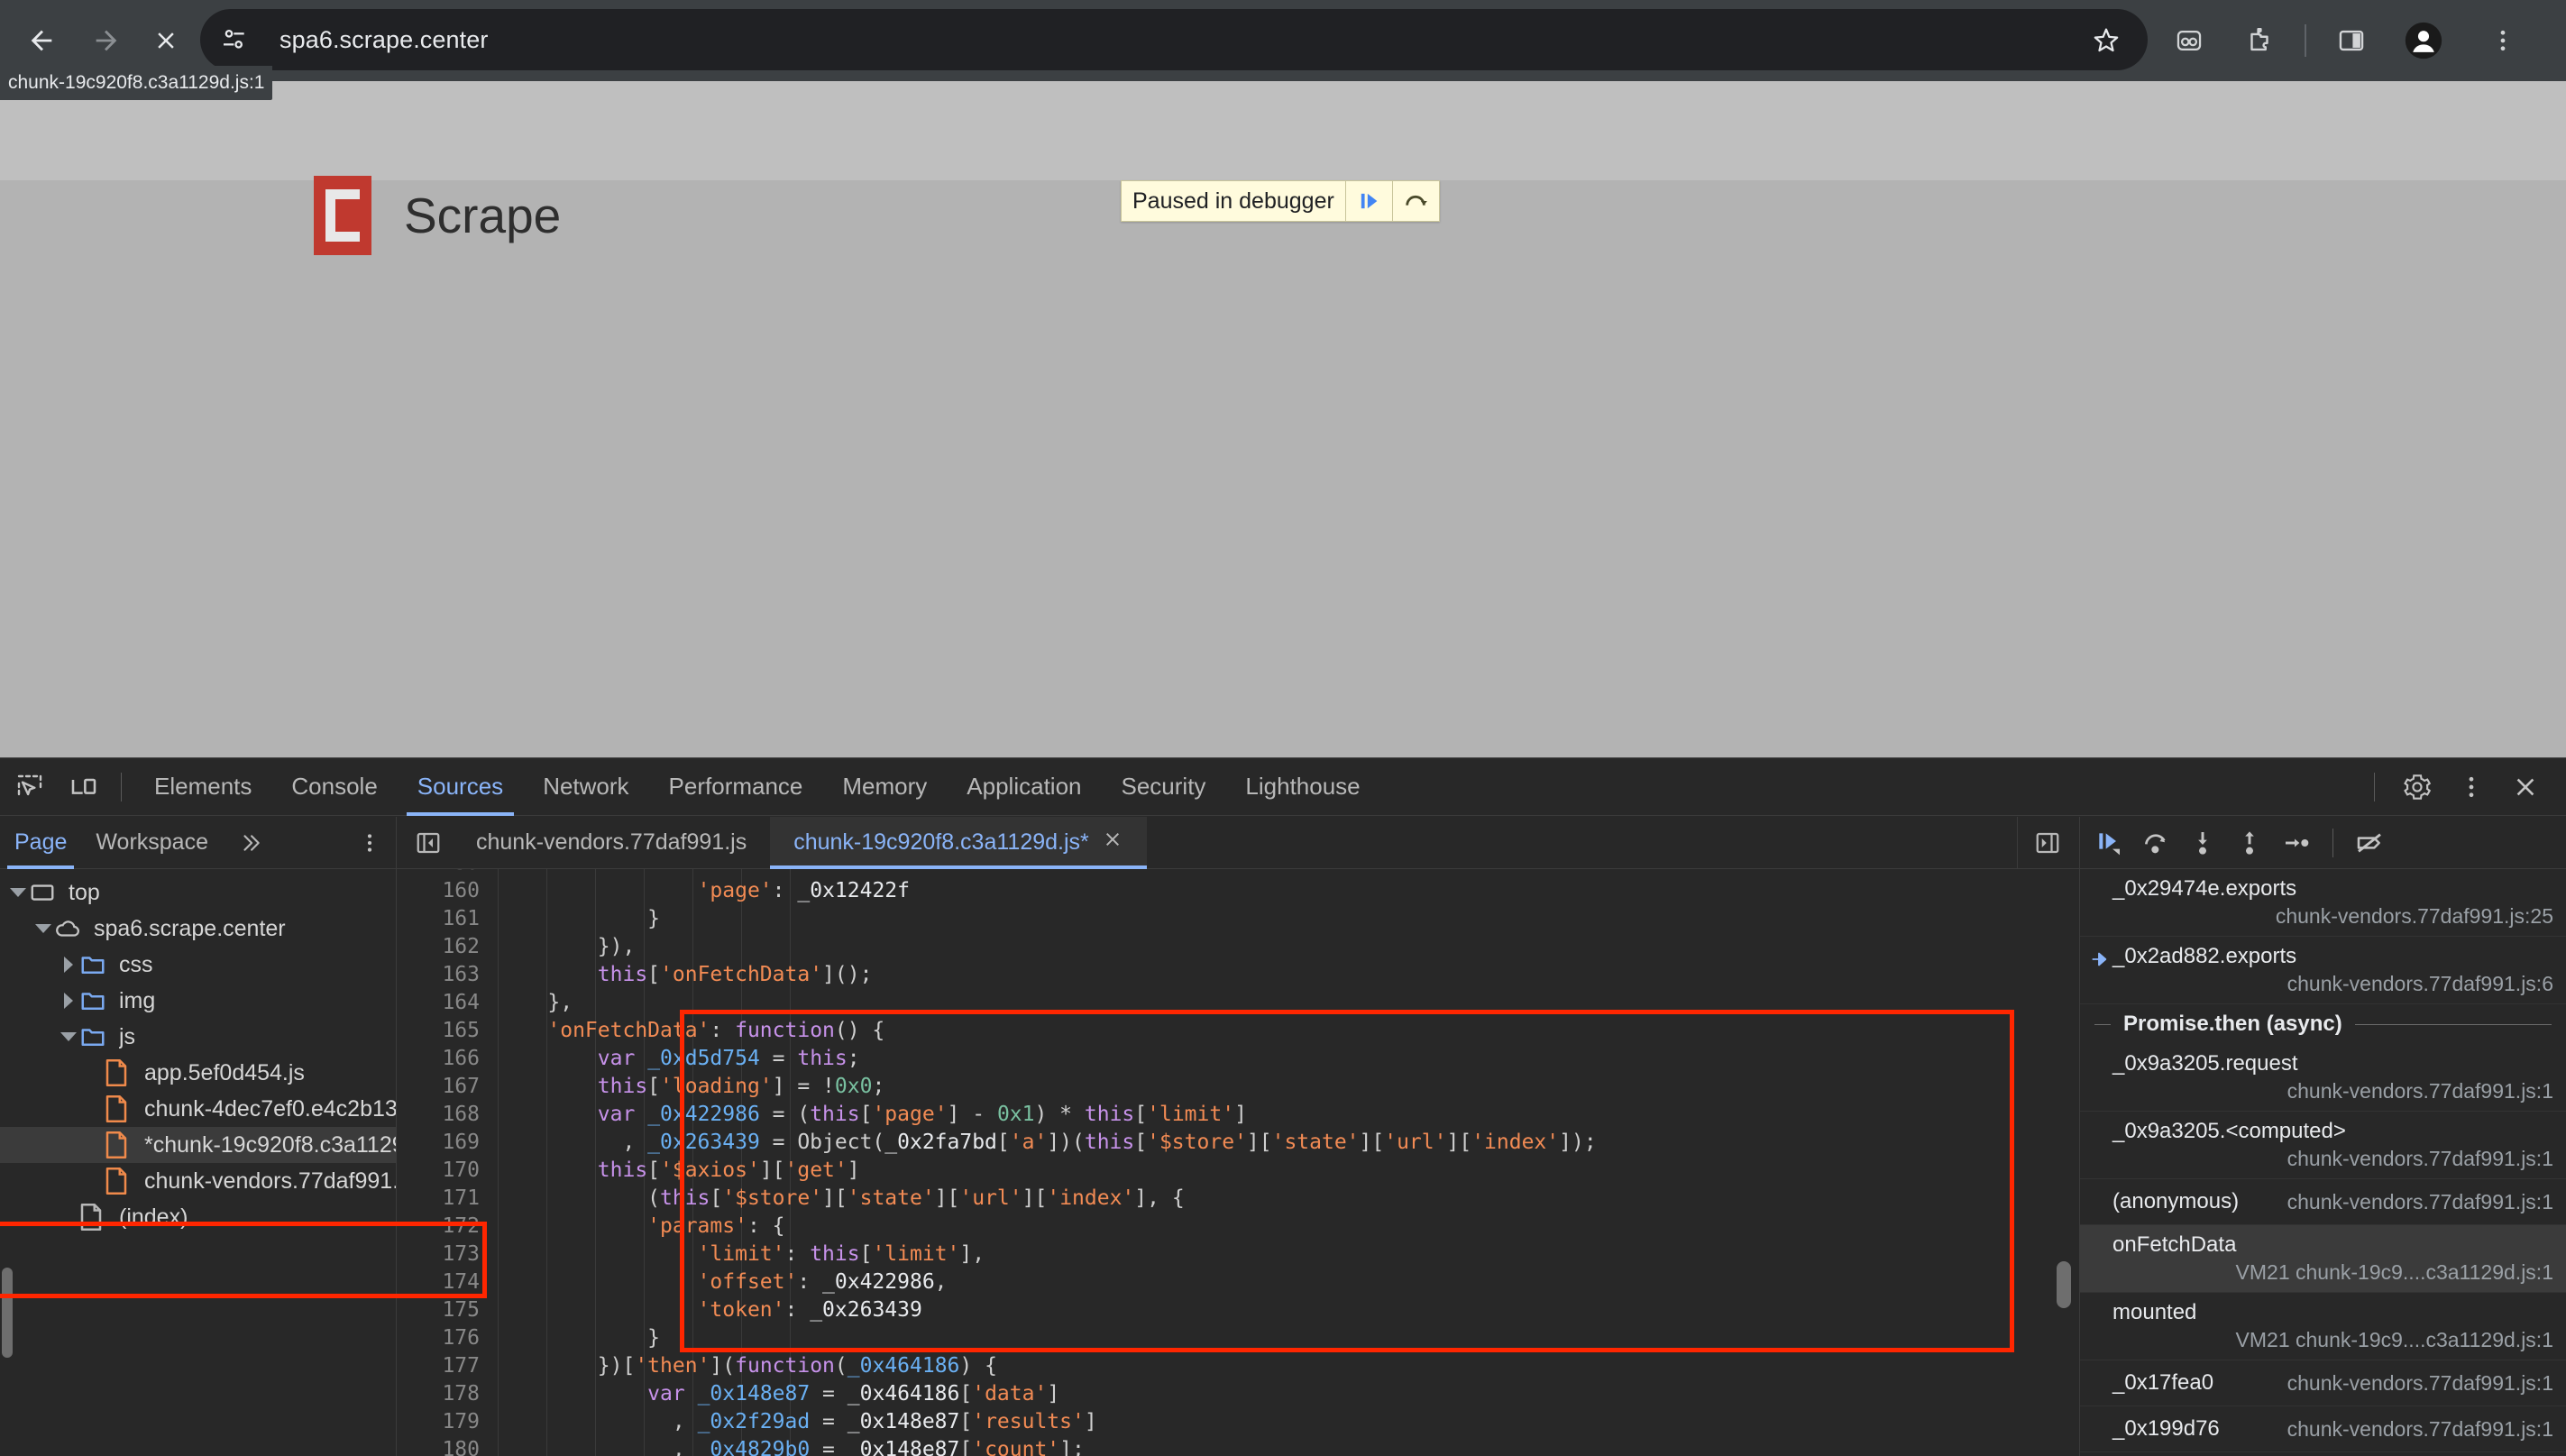 This screenshot has width=2566, height=1456. I want to click on line-content: var _0x148e87 = _0x464186['data'], so click(1288, 1394).